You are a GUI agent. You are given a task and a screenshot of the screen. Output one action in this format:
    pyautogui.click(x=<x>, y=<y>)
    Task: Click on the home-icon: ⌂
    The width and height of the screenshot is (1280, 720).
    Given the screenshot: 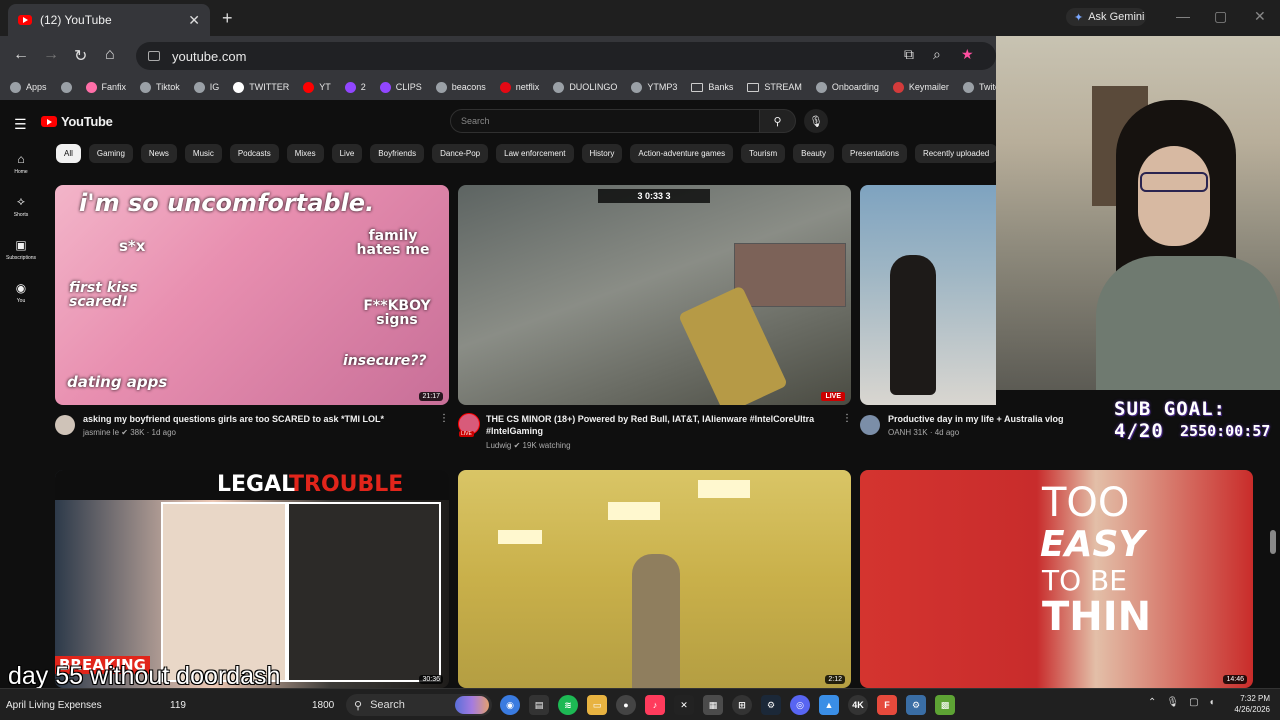 What is the action you would take?
    pyautogui.click(x=110, y=55)
    